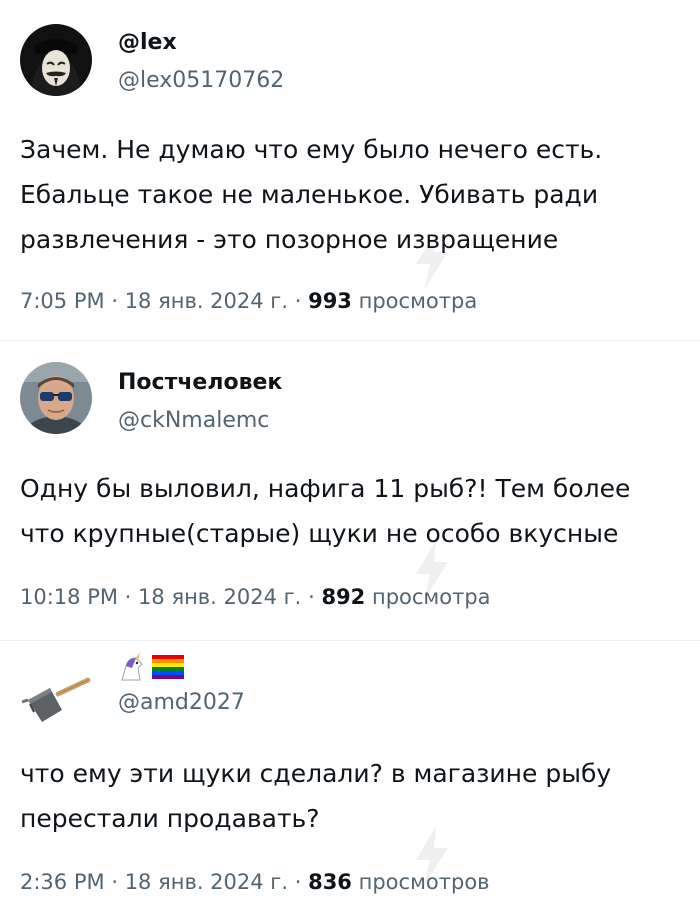 This screenshot has height=924, width=700. I want to click on user-handle: @amd2027, so click(181, 702).